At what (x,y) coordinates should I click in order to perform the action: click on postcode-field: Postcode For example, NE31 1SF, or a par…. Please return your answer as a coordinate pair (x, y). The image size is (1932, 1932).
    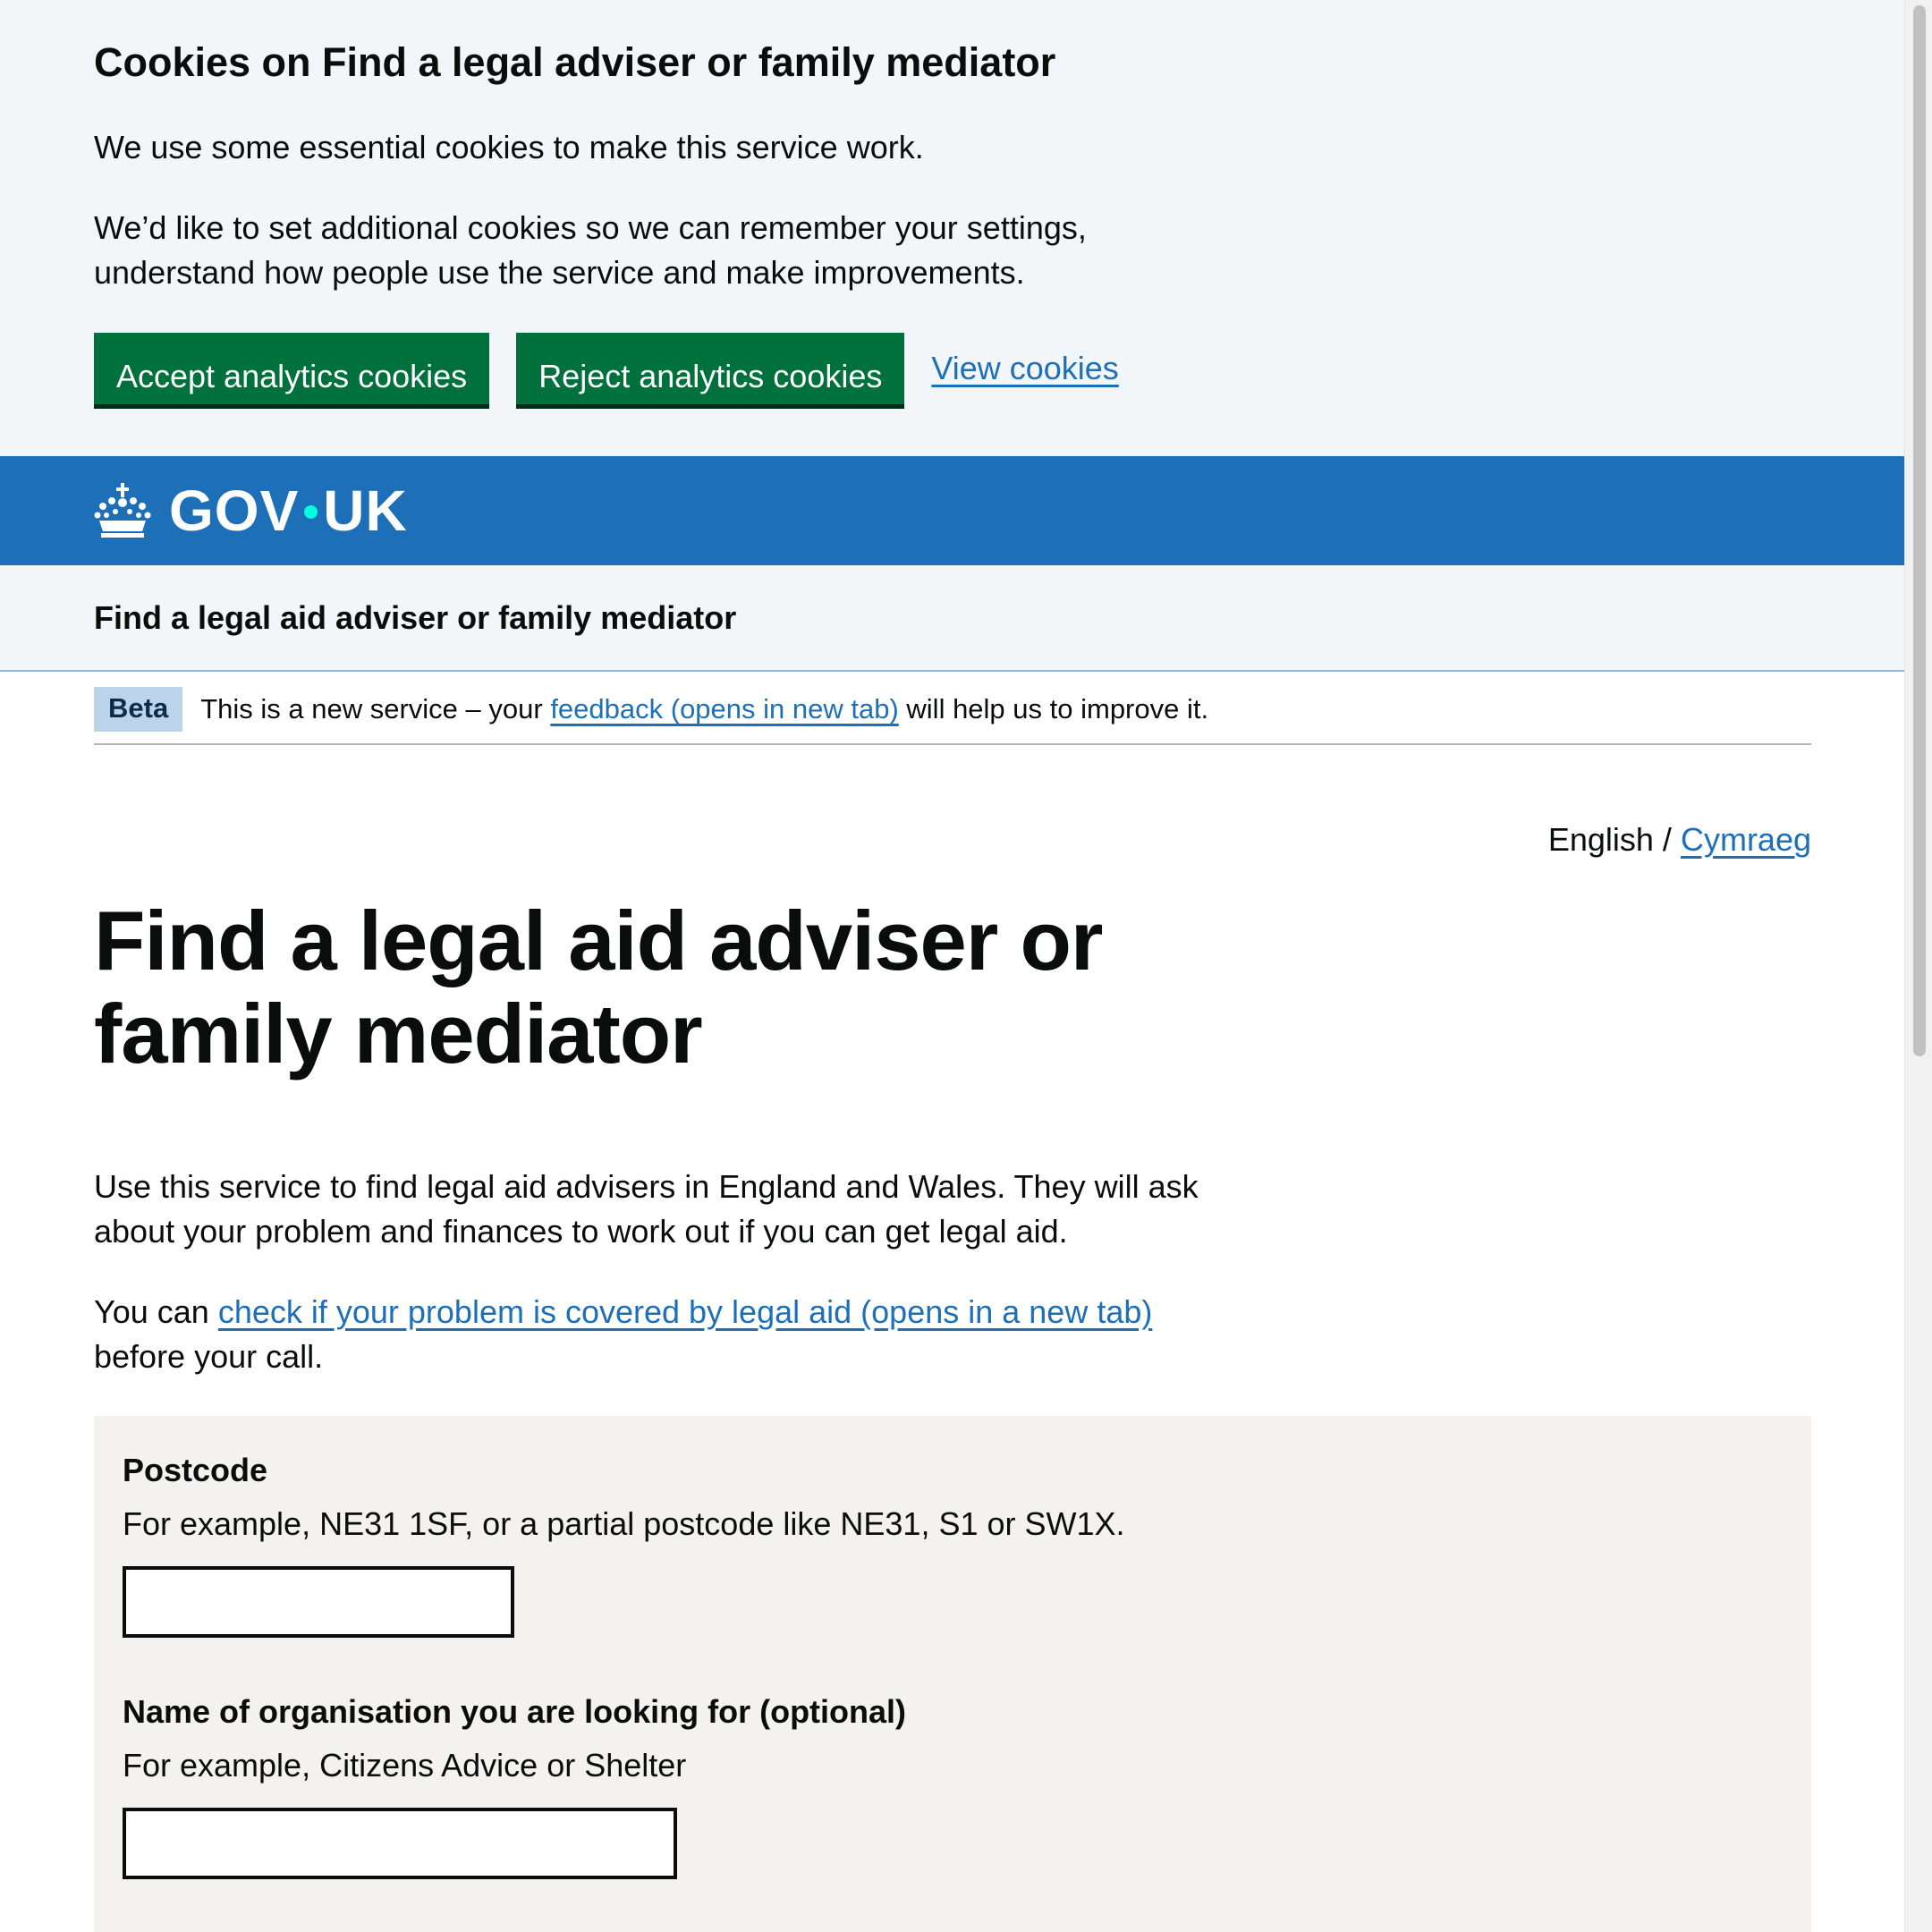
    Looking at the image, I should click on (624, 1543).